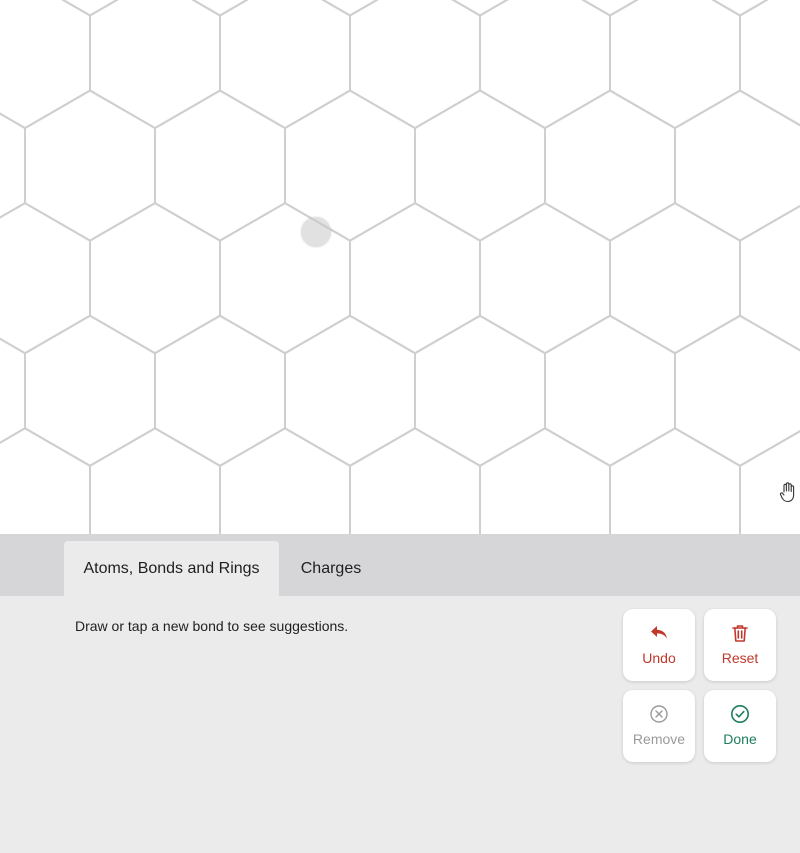 This screenshot has width=800, height=853. I want to click on remove-button: Remove, so click(659, 726).